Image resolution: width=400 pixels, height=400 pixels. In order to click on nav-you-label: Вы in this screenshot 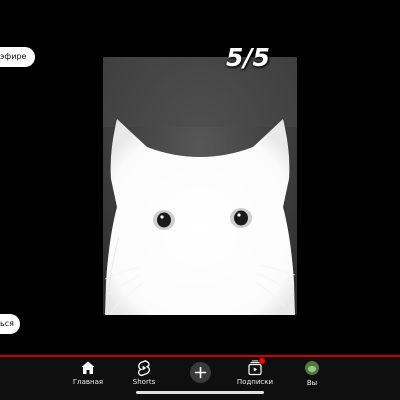, I will do `click(312, 383)`.